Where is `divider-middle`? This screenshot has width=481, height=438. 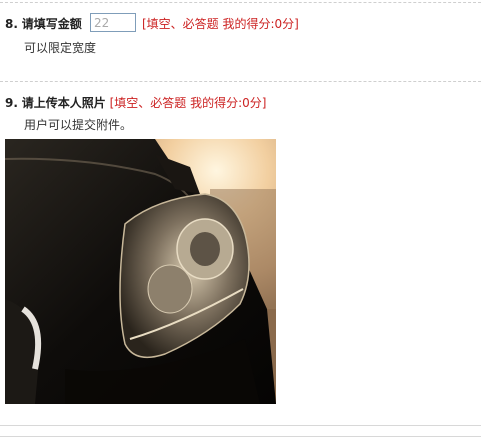
divider-middle is located at coordinates (240, 81).